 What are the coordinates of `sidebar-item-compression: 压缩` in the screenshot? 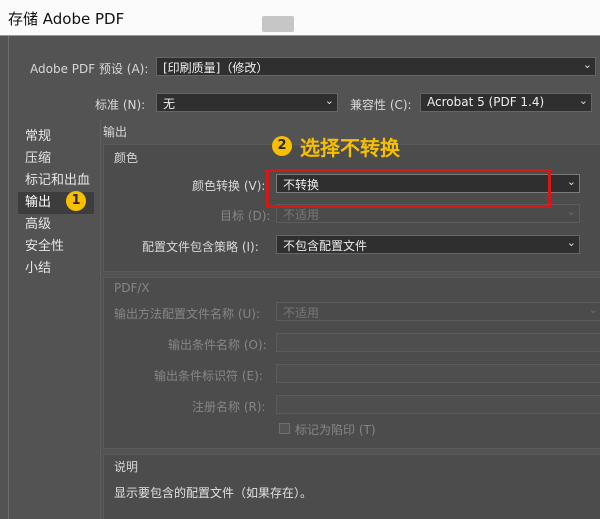 It's located at (56, 159).